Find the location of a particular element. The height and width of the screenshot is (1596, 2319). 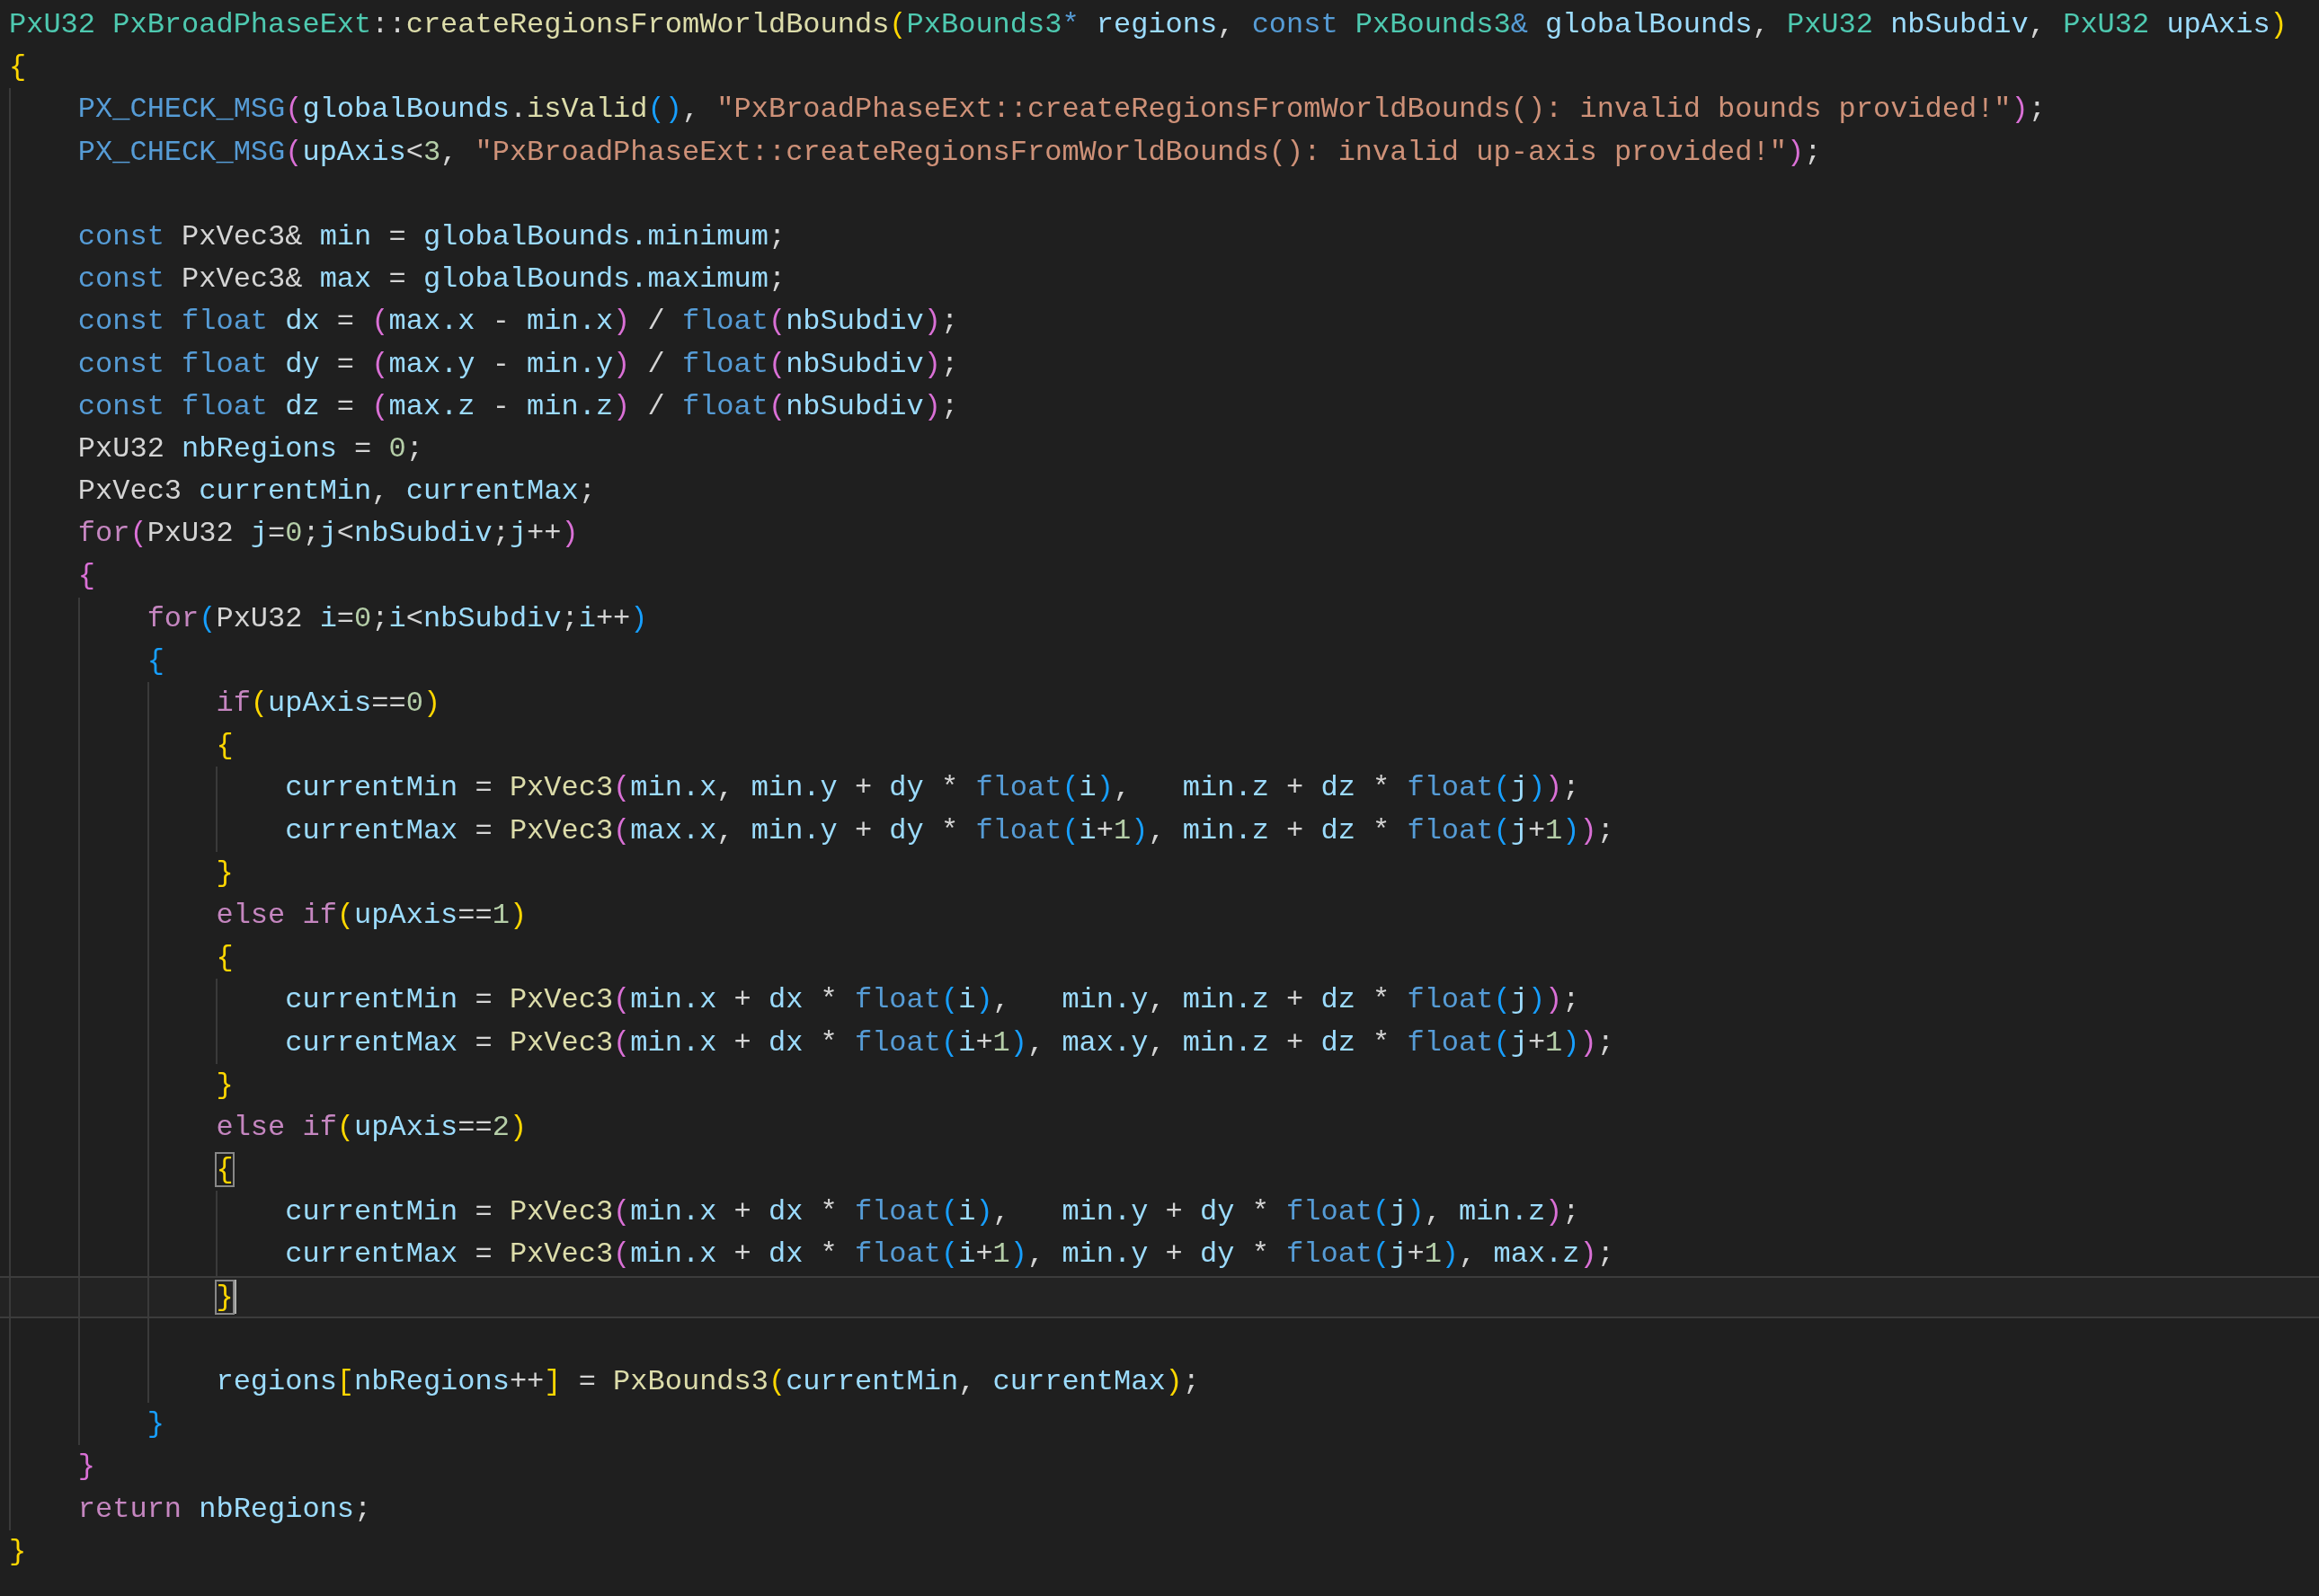

code-line: currentMin = PxVec3(min.x + dx * float(i), min.y + dy * float(j), min.z); is located at coordinates (932, 1212).